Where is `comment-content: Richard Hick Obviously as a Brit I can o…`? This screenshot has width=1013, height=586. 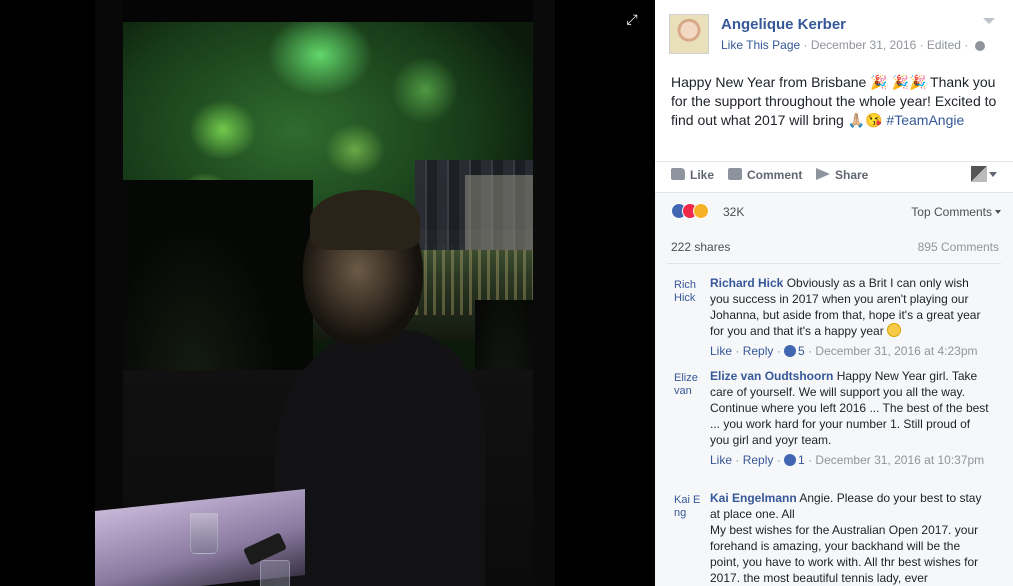 comment-content: Richard Hick Obviously as a Brit I can o… is located at coordinates (850, 307).